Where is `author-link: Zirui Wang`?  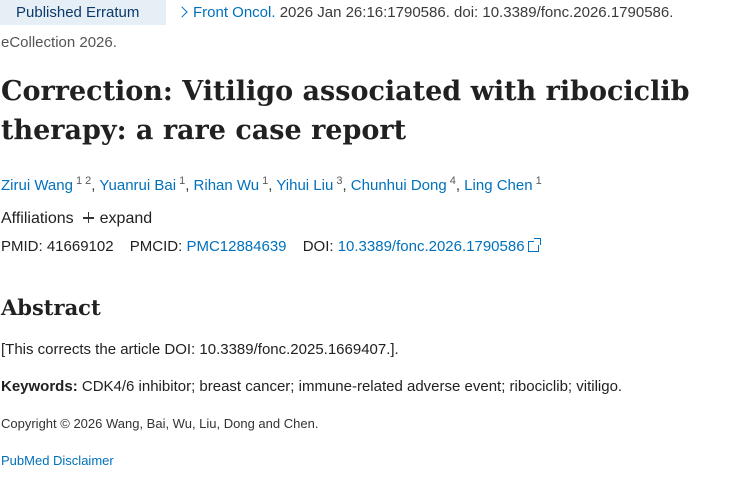
author-link: Zirui Wang is located at coordinates (37, 185).